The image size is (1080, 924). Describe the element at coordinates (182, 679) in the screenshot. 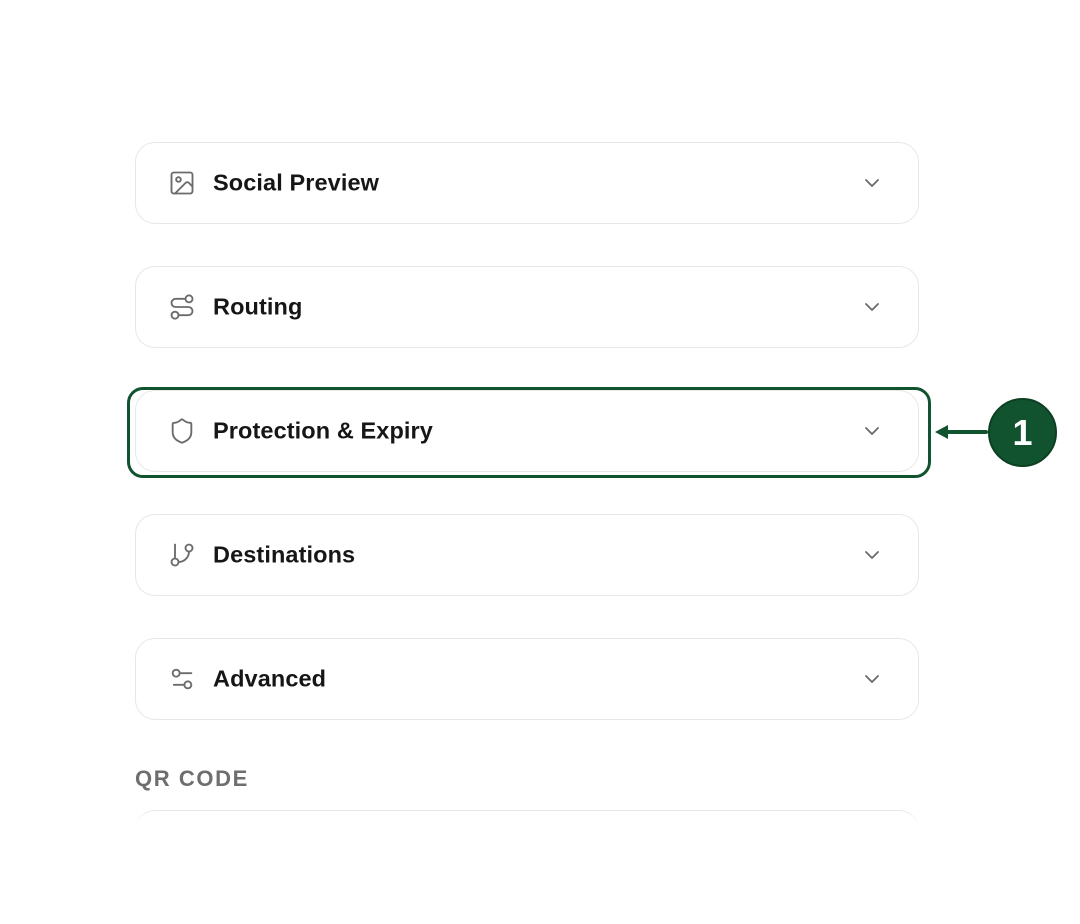

I see `sliders-icon` at that location.